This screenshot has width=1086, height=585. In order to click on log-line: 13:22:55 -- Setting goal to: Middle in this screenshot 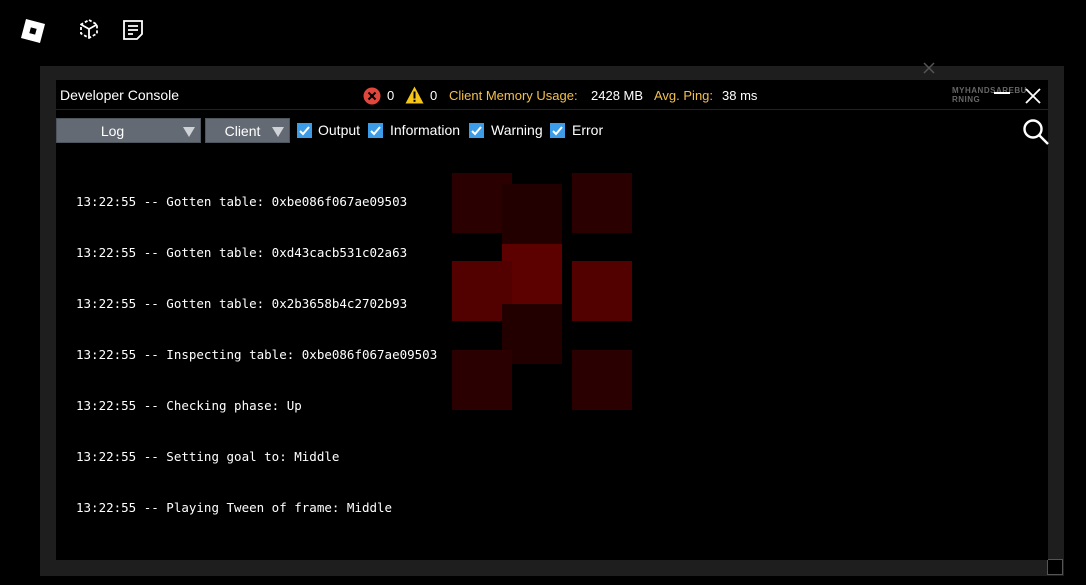, I will do `click(208, 456)`.